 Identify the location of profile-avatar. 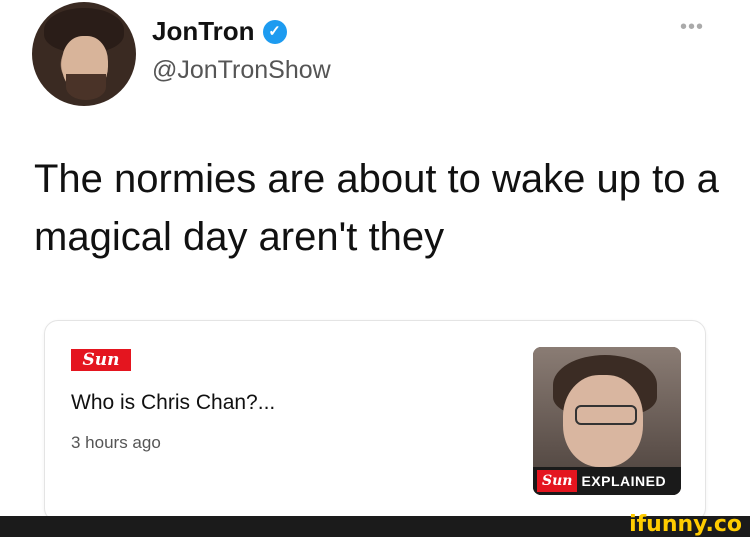
(84, 54).